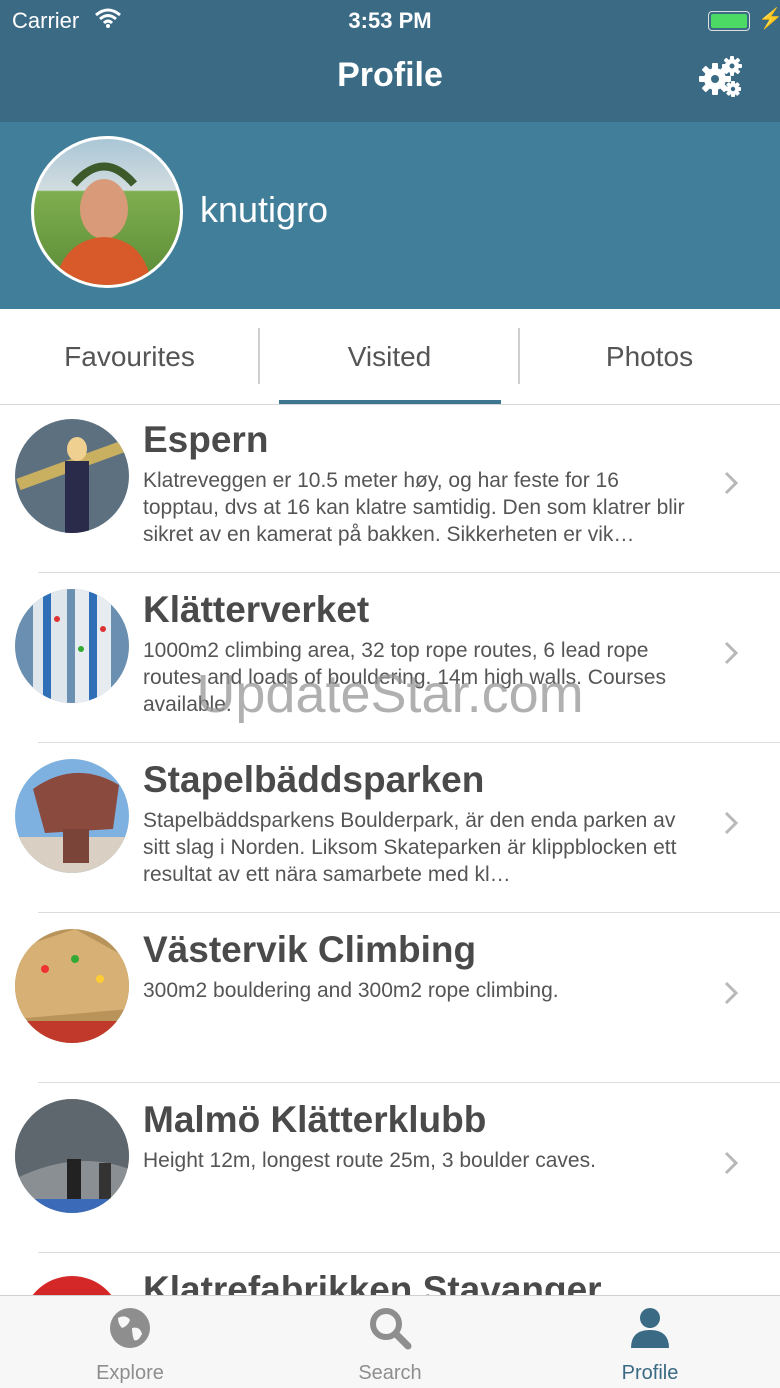  Describe the element at coordinates (649, 356) in the screenshot. I see `tab-photos: Photos` at that location.